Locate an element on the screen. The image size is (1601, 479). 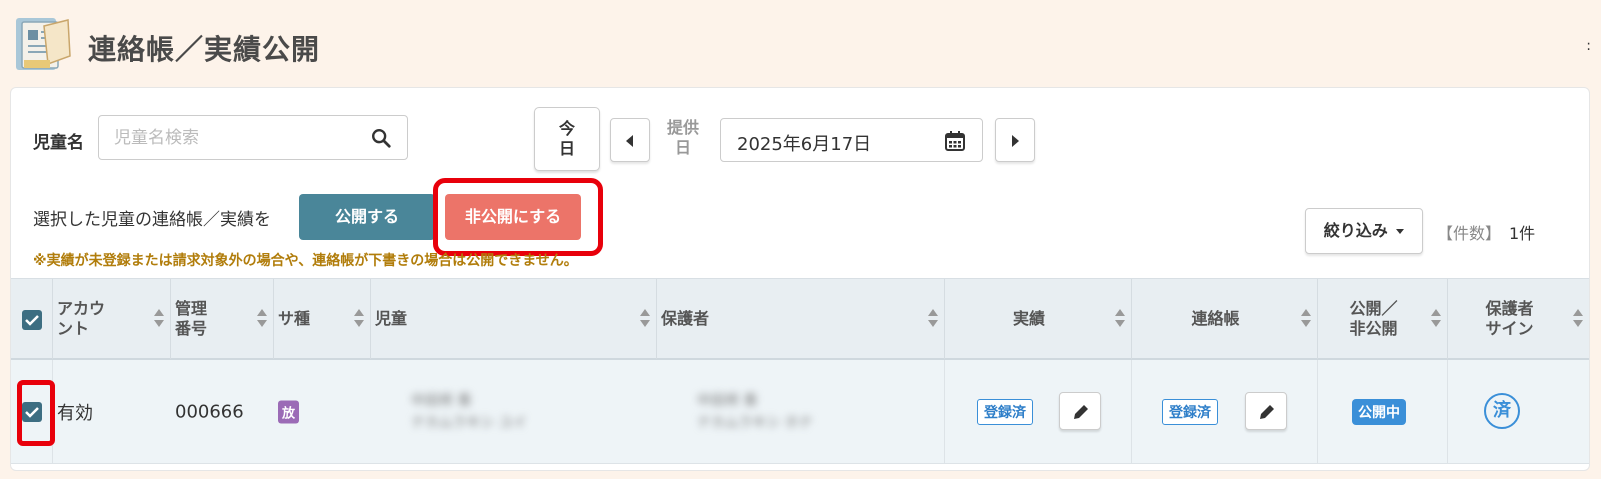
th-service-label: サ種 is located at coordinates (294, 318).